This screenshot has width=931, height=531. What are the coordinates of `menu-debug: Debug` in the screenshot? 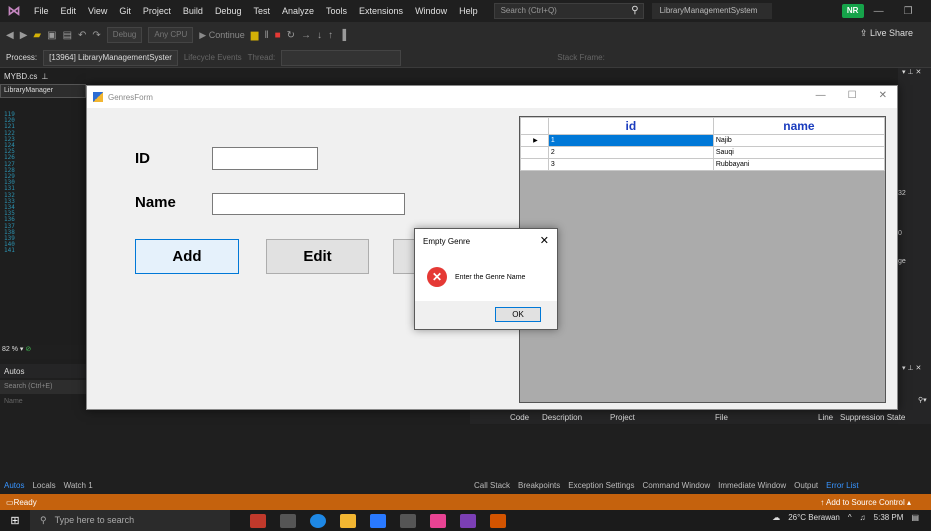 It's located at (228, 11).